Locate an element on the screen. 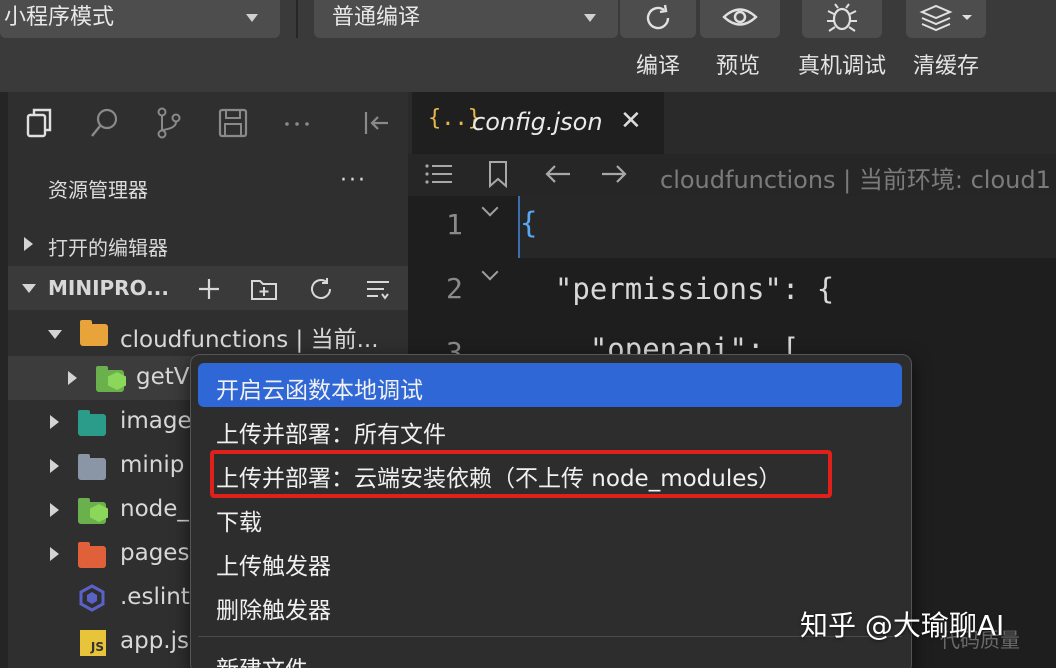 The height and width of the screenshot is (668, 1056). image-folder-icon is located at coordinates (92, 423).